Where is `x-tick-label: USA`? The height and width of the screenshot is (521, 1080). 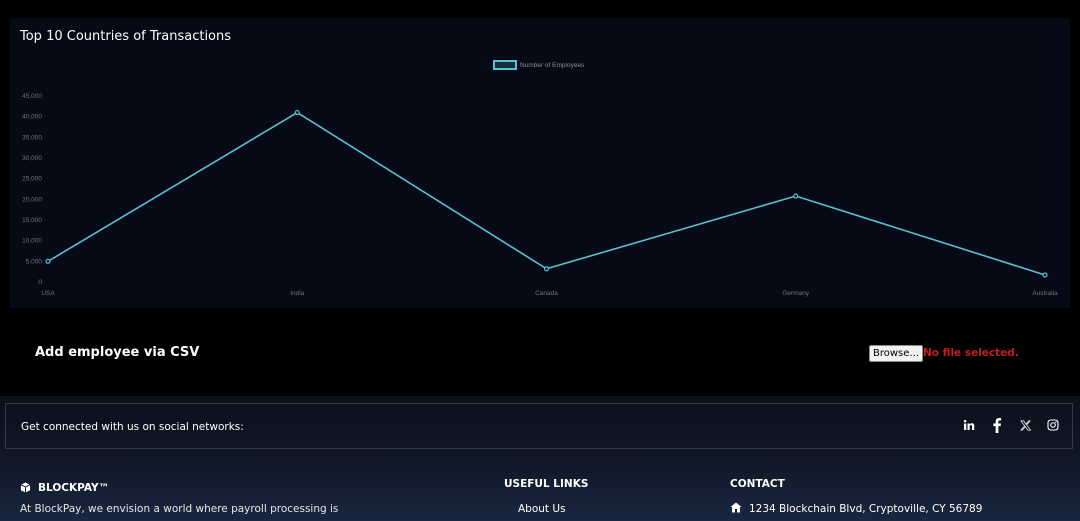 x-tick-label: USA is located at coordinates (48, 293).